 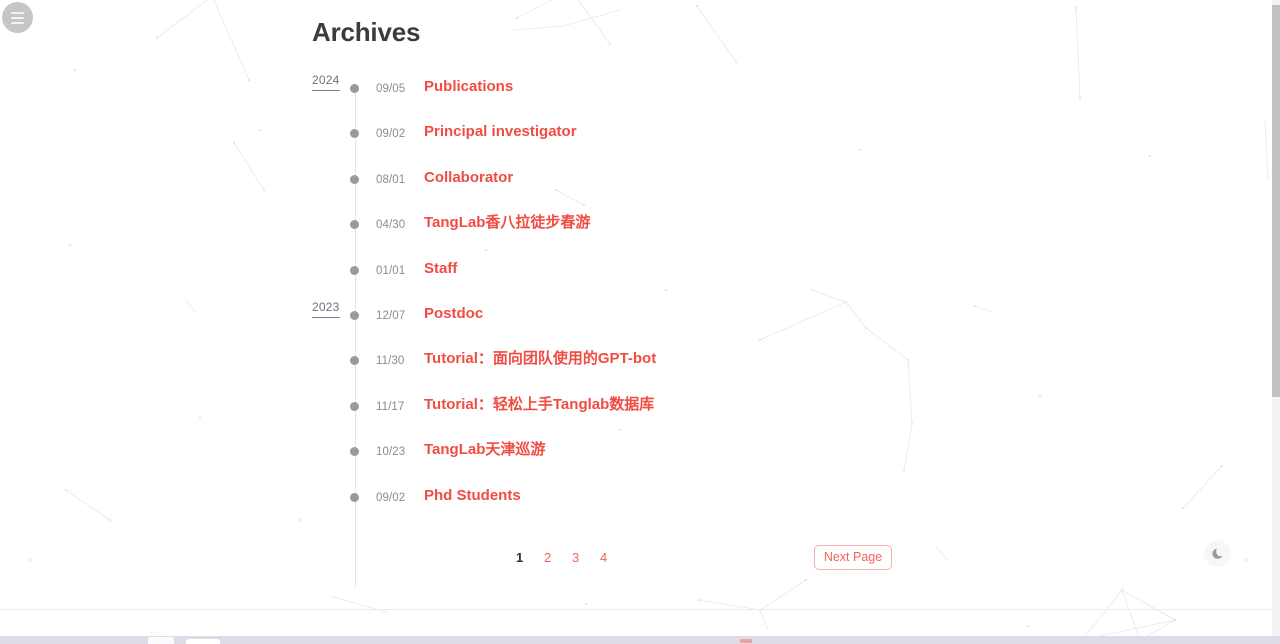 What do you see at coordinates (636, 179) in the screenshot?
I see `archive-entry: 08/01 Collaborator` at bounding box center [636, 179].